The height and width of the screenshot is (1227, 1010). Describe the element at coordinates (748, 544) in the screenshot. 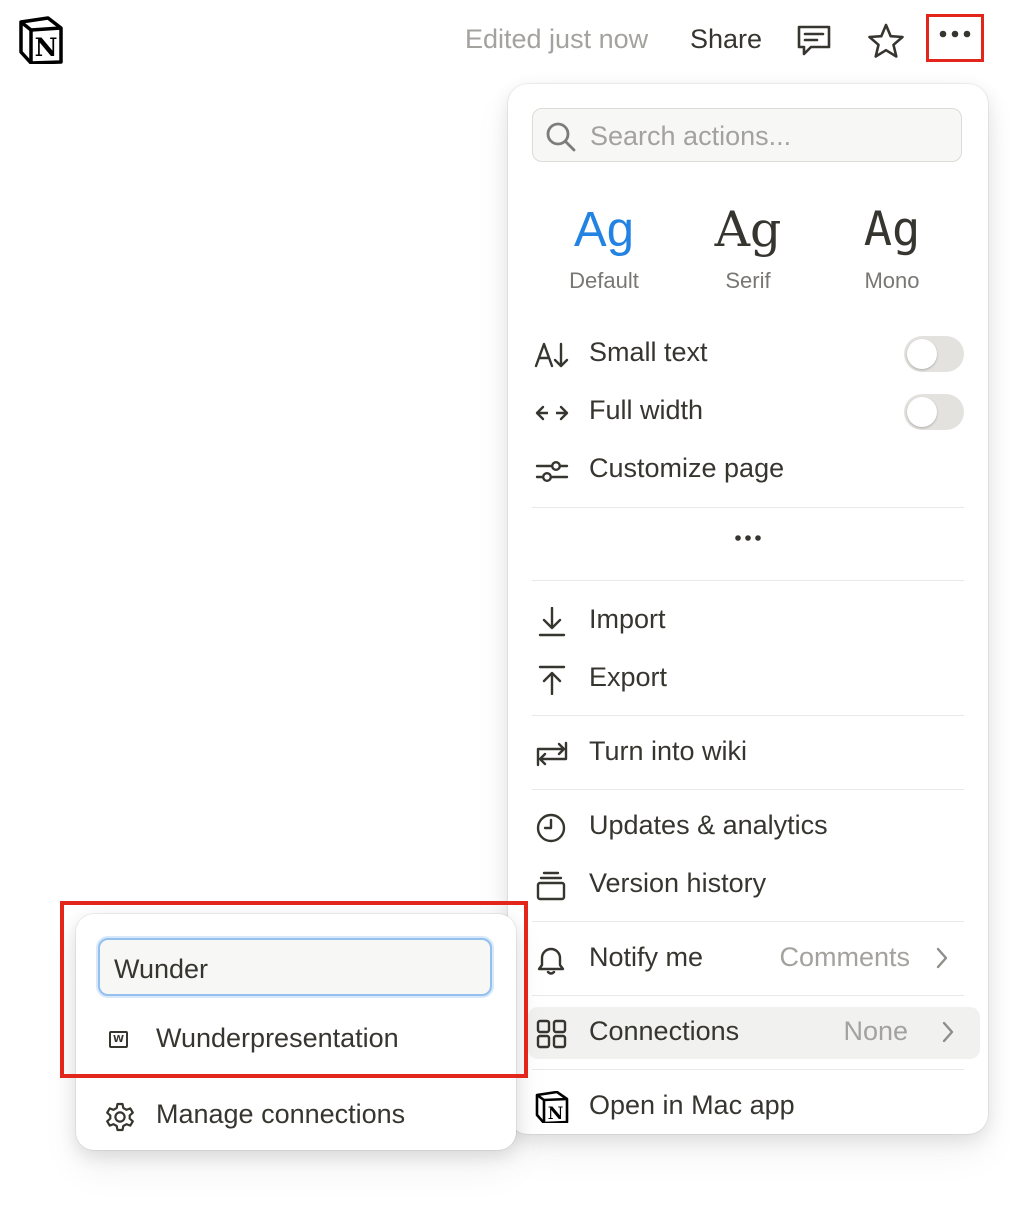

I see `show-more-button` at that location.